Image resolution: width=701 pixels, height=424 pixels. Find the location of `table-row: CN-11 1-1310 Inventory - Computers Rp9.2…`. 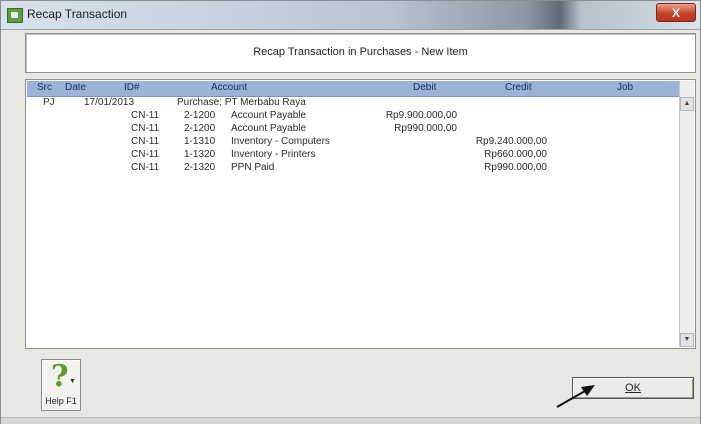

table-row: CN-11 1-1310 Inventory - Computers Rp9.2… is located at coordinates (352, 142).